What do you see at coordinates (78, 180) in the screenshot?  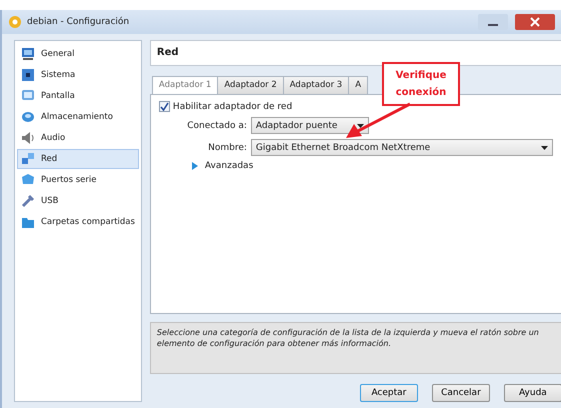 I see `category-item: Puertos serie` at bounding box center [78, 180].